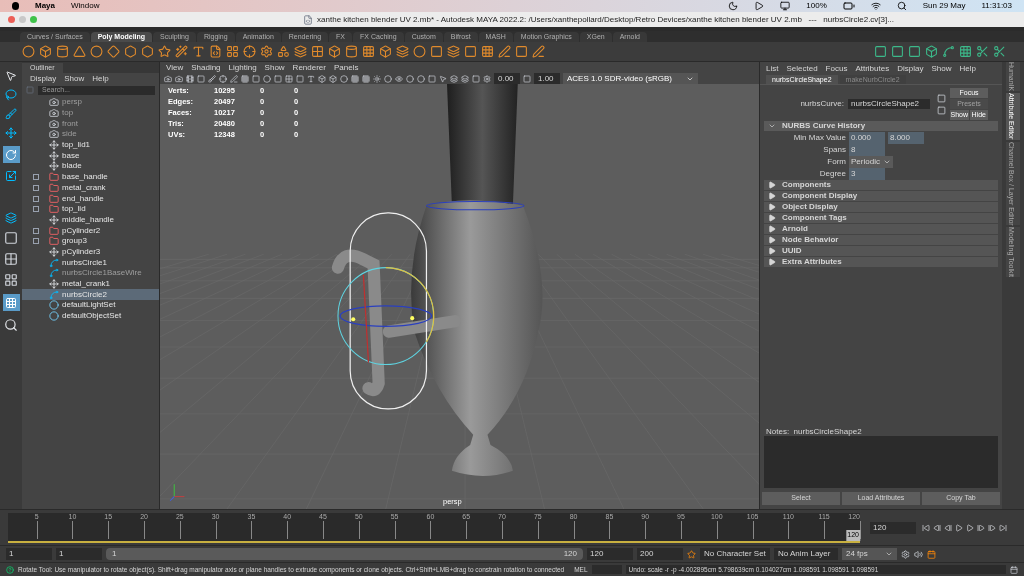 The image size is (1024, 576). What do you see at coordinates (11, 302) in the screenshot?
I see `outliner-view-button` at bounding box center [11, 302].